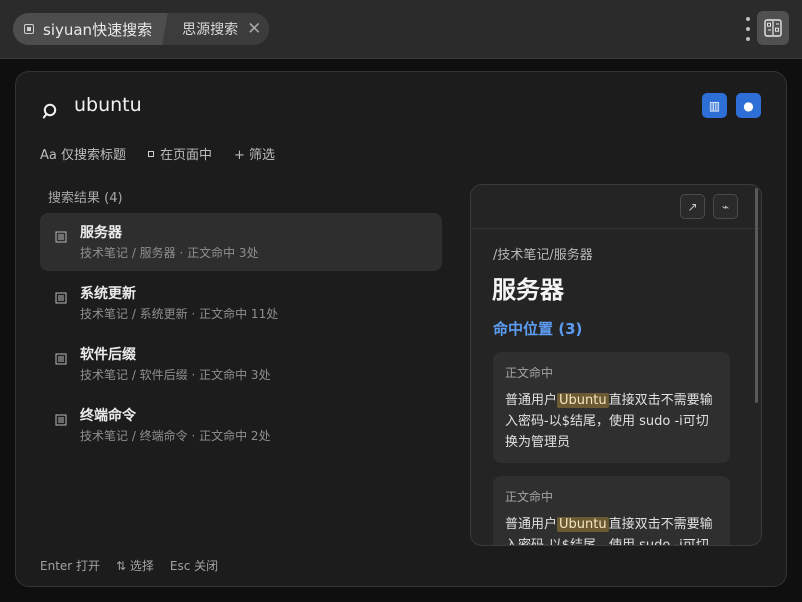 The width and height of the screenshot is (802, 602). Describe the element at coordinates (108, 416) in the screenshot. I see `result-title: 终端命令` at that location.